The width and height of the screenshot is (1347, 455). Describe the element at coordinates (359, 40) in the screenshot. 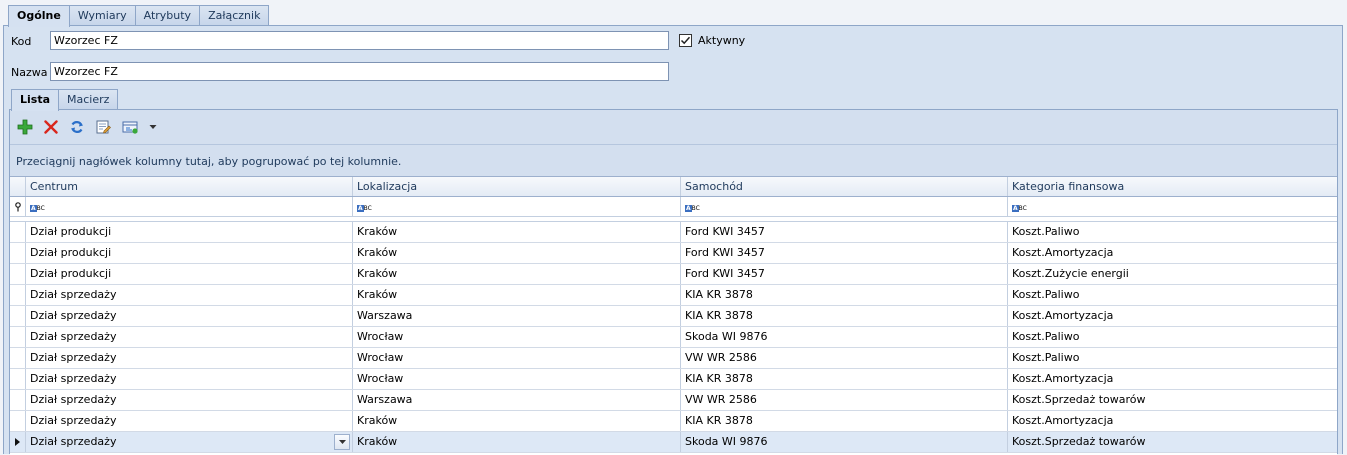

I see `kod-field: Wzorzec FZ` at that location.